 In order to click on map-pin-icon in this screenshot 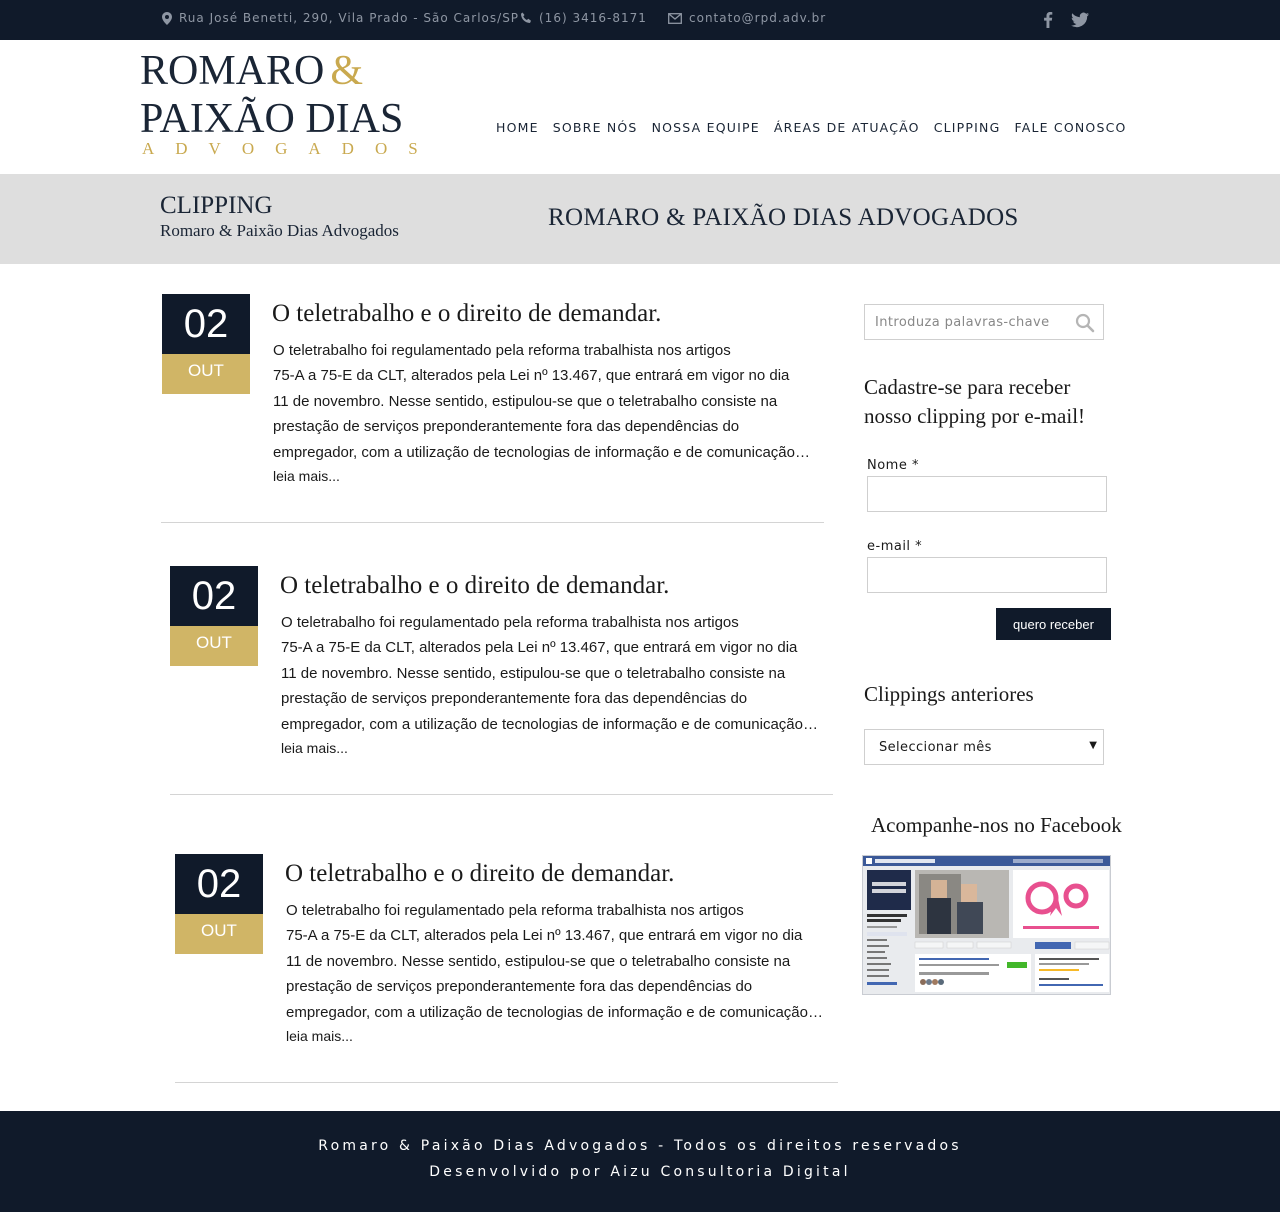, I will do `click(167, 18)`.